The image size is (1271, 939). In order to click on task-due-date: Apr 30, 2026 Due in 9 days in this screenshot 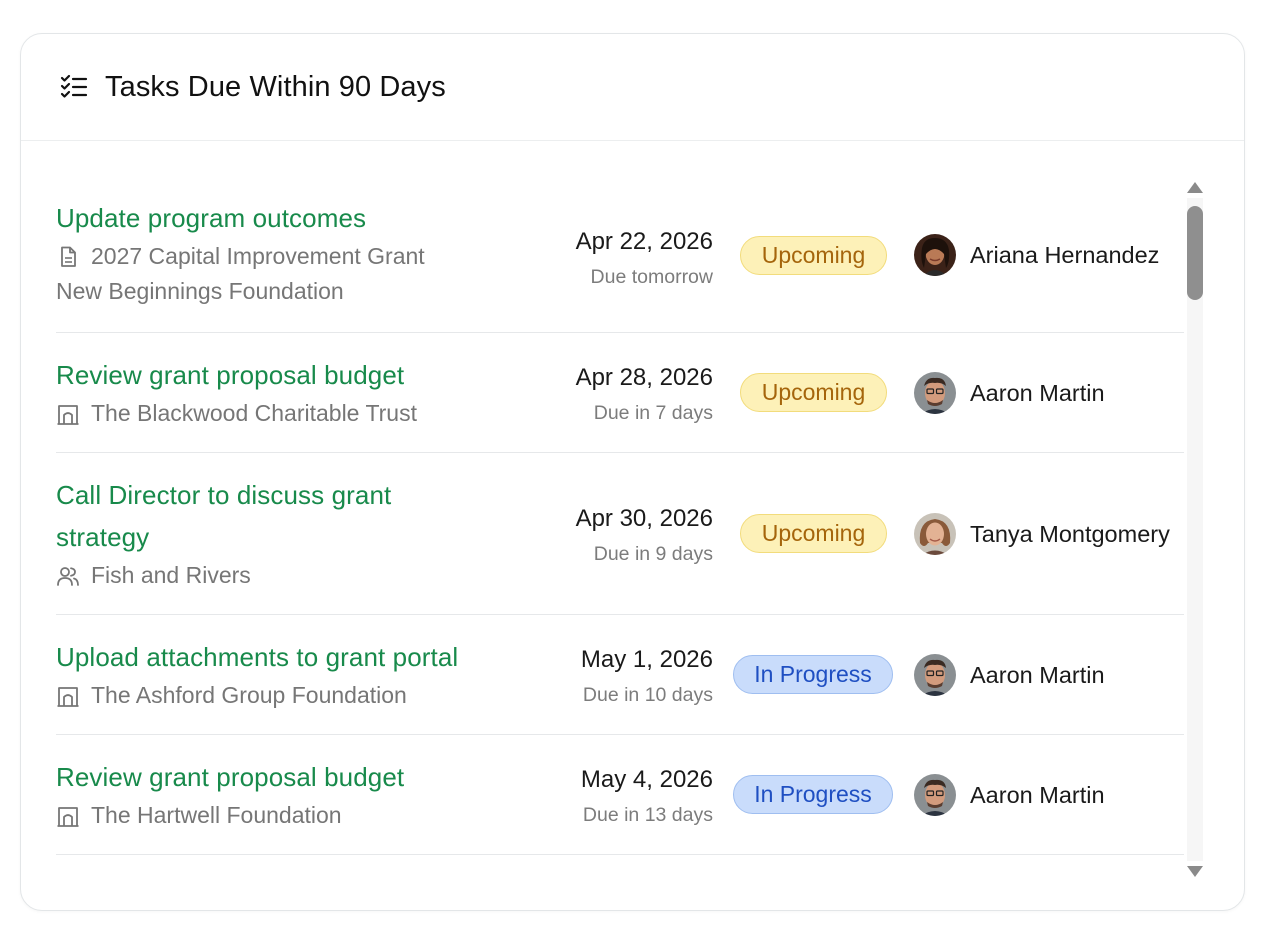, I will do `click(644, 536)`.